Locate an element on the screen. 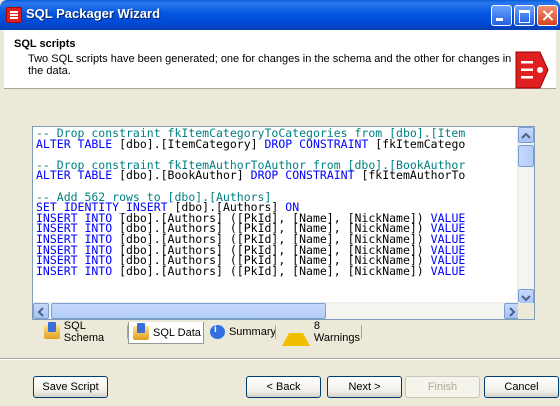 This screenshot has height=406, width=560. minimize-button is located at coordinates (501, 15).